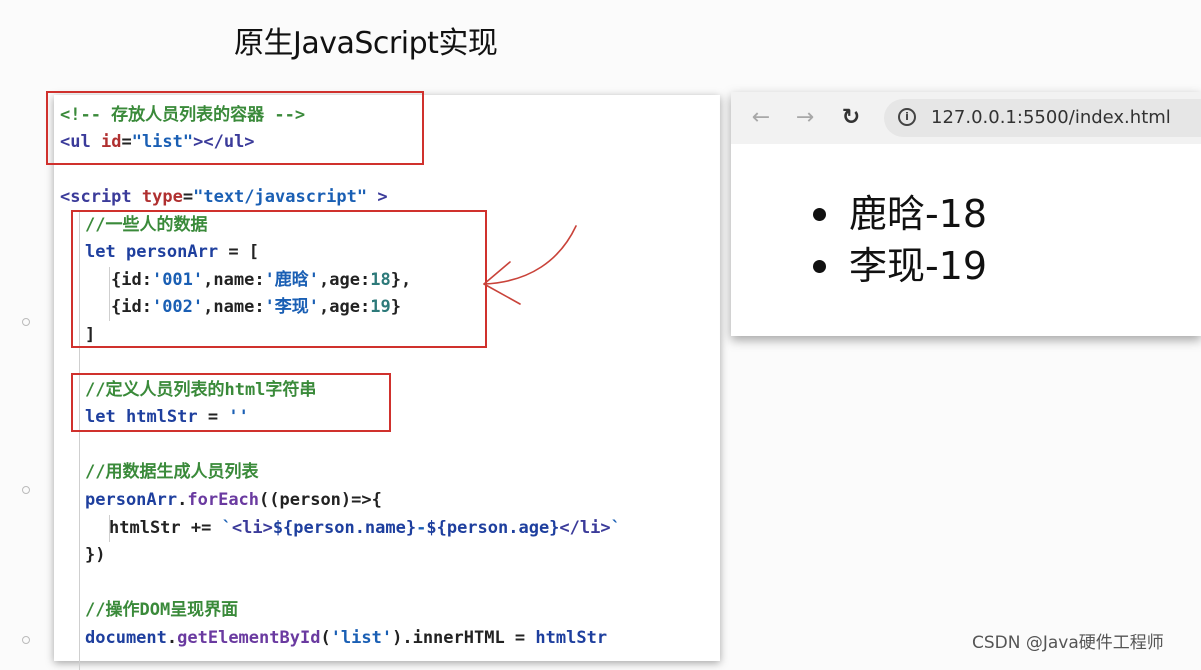 The image size is (1201, 670). I want to click on code-token: =, so click(188, 197).